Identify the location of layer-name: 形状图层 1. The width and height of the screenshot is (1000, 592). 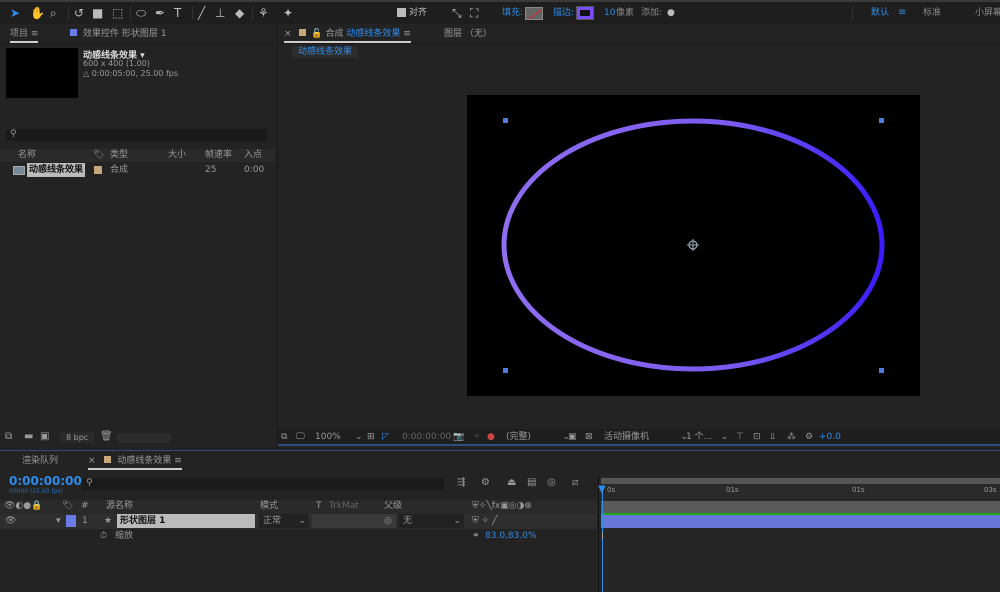
(186, 521).